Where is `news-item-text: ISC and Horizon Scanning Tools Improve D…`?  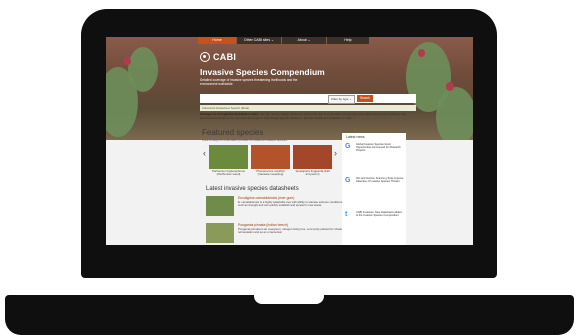
news-item-text: ISC and Horizon Scanning Tools Improve D… is located at coordinates (380, 180).